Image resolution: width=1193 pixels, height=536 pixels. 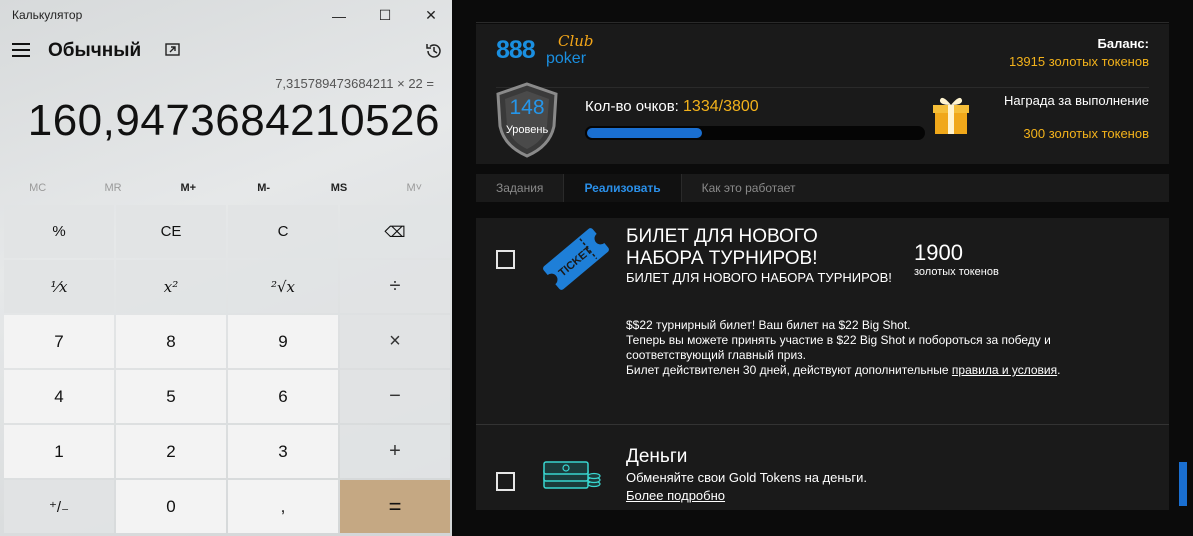 I want to click on top-divider, so click(x=822, y=22).